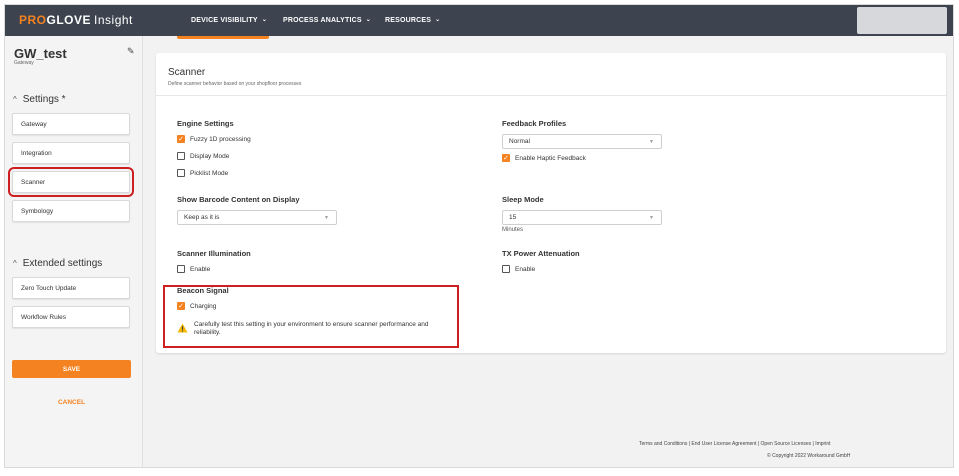 Image resolution: width=959 pixels, height=476 pixels. I want to click on checkbox-label: Picklist Mode, so click(209, 173).